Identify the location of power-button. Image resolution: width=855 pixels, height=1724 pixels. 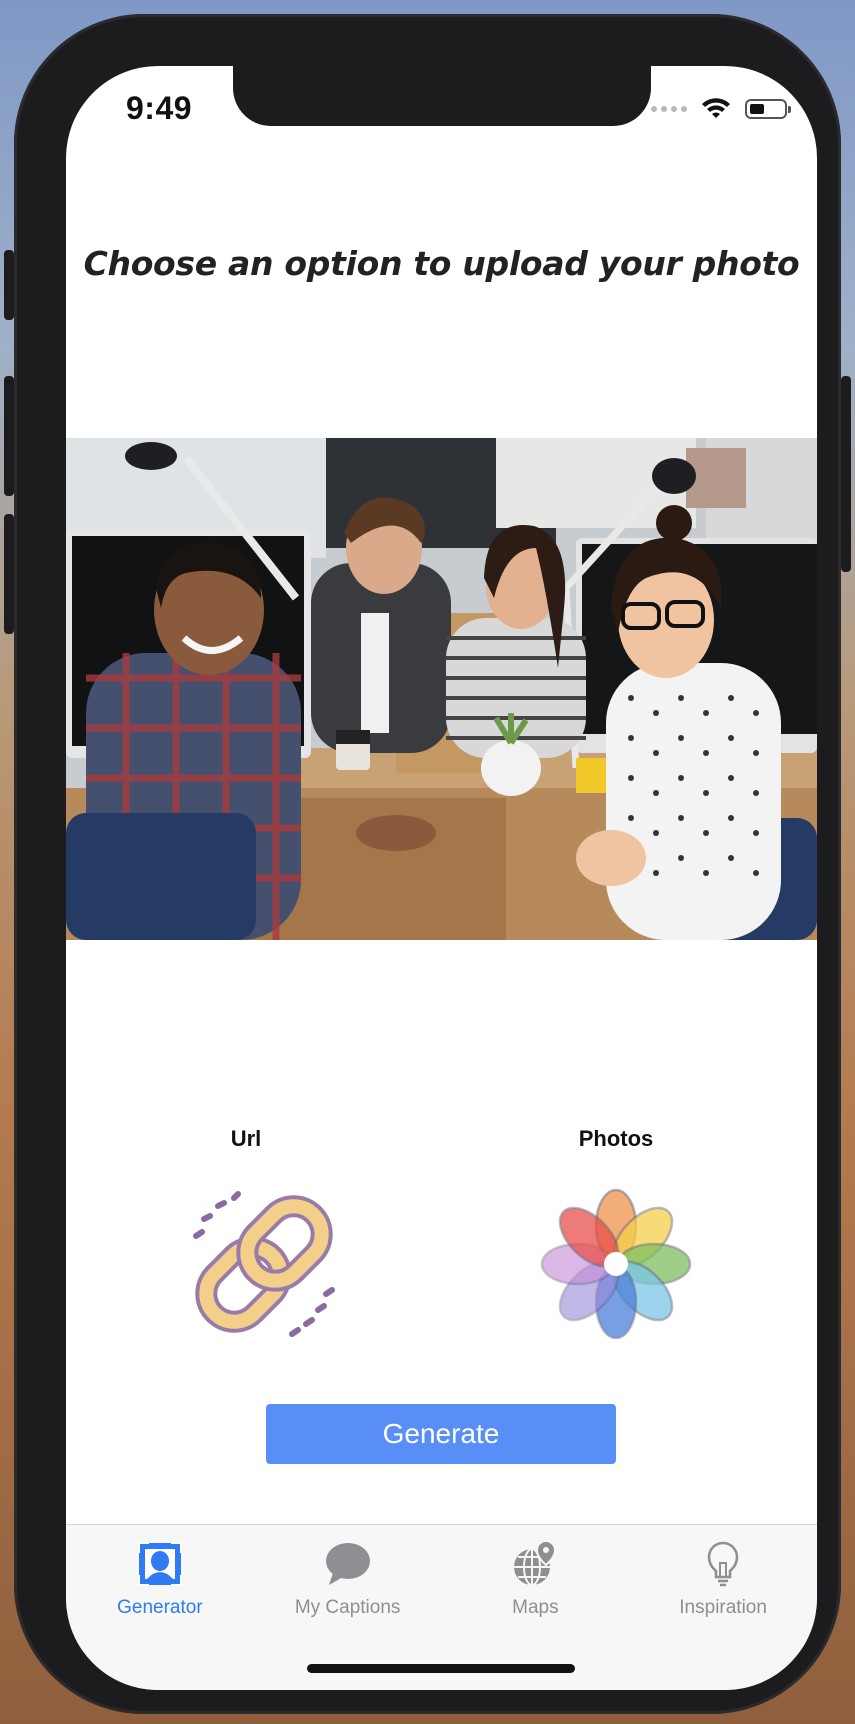
(846, 474).